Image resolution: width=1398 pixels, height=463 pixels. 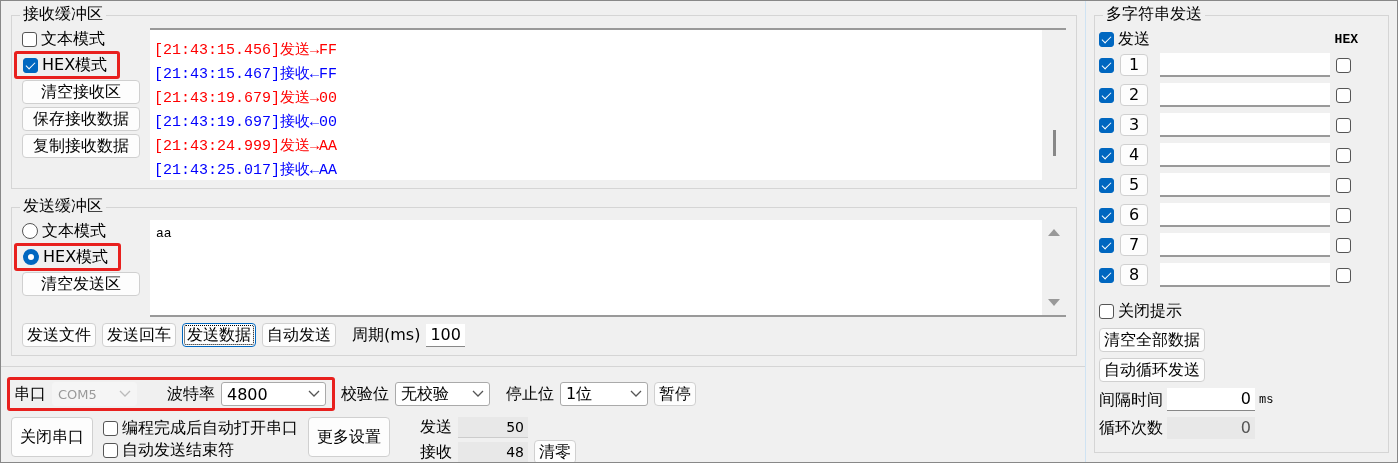 What do you see at coordinates (386, 335) in the screenshot?
I see `period-label: 周期(ms)` at bounding box center [386, 335].